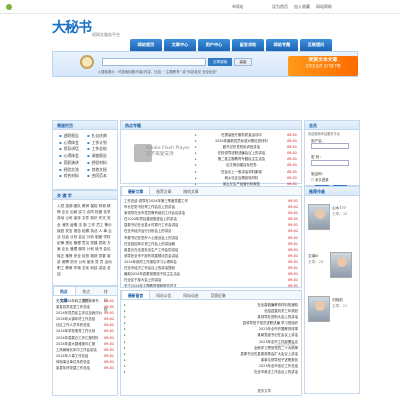  What do you see at coordinates (316, 45) in the screenshot?
I see `nav-ask: 互联提问` at bounding box center [316, 45].